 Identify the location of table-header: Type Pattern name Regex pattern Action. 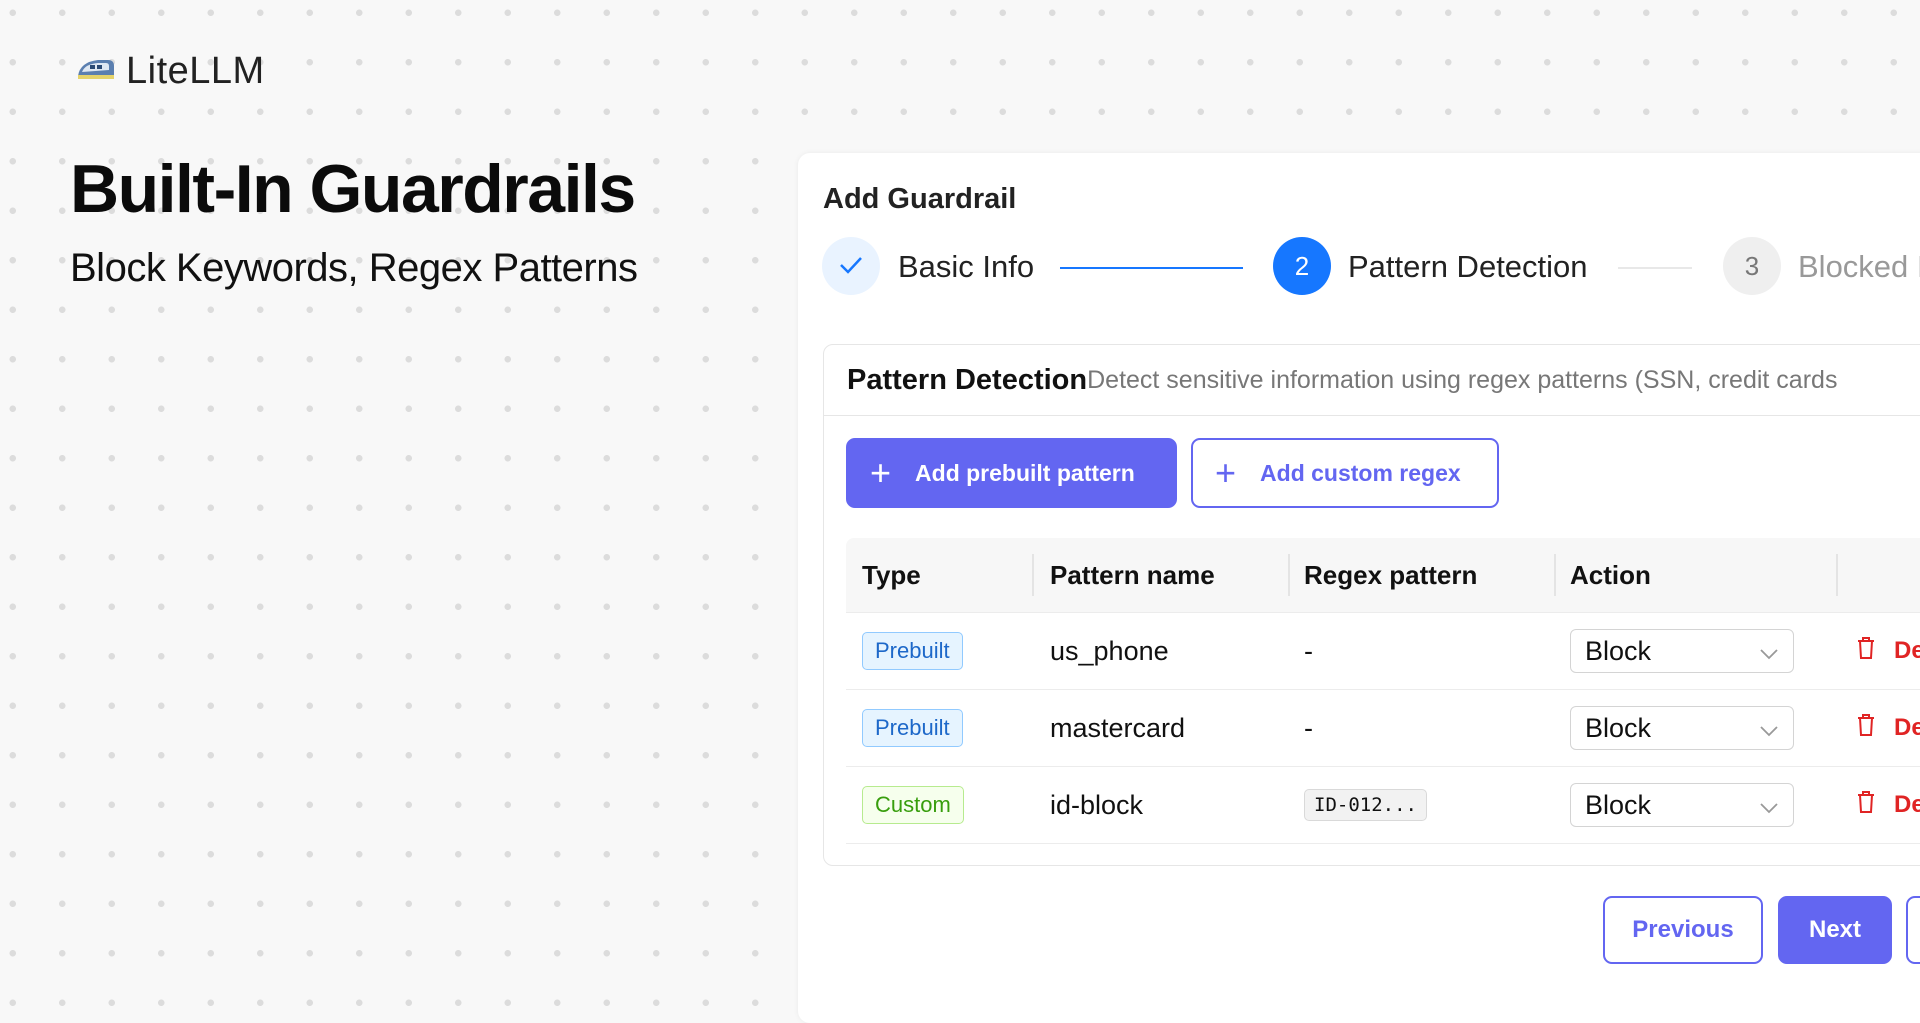
(1383, 575).